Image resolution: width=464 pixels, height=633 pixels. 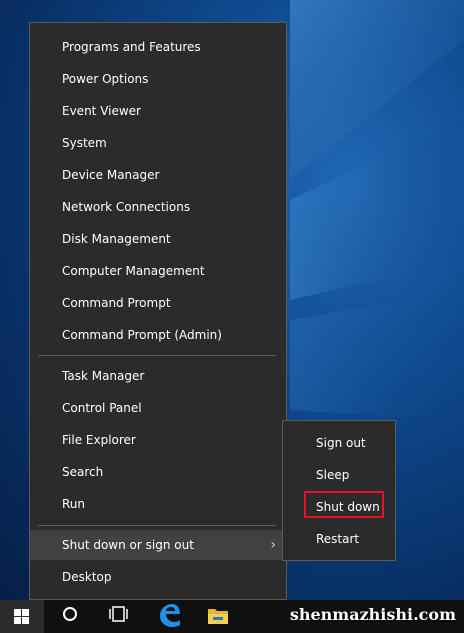 I want to click on menu-item-control-panel: Control Panel, so click(x=158, y=408).